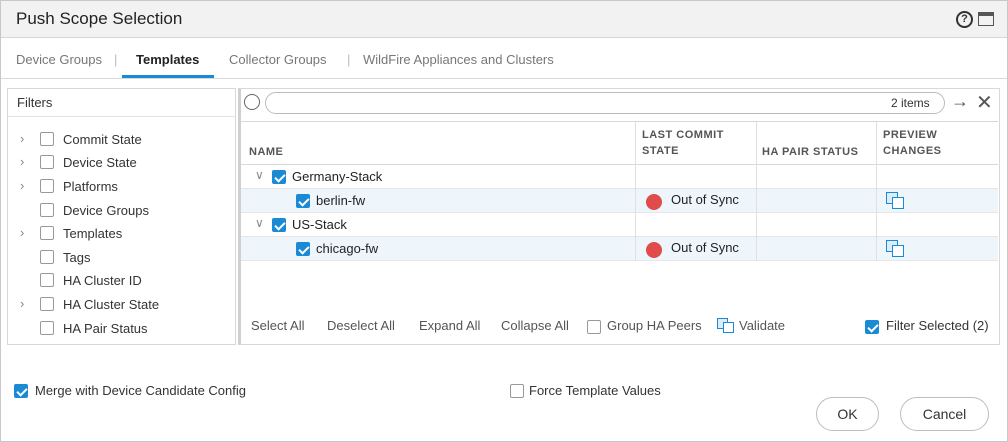 This screenshot has width=1008, height=442. What do you see at coordinates (619, 201) in the screenshot?
I see `table-row: berlin-fw Out of Sync` at bounding box center [619, 201].